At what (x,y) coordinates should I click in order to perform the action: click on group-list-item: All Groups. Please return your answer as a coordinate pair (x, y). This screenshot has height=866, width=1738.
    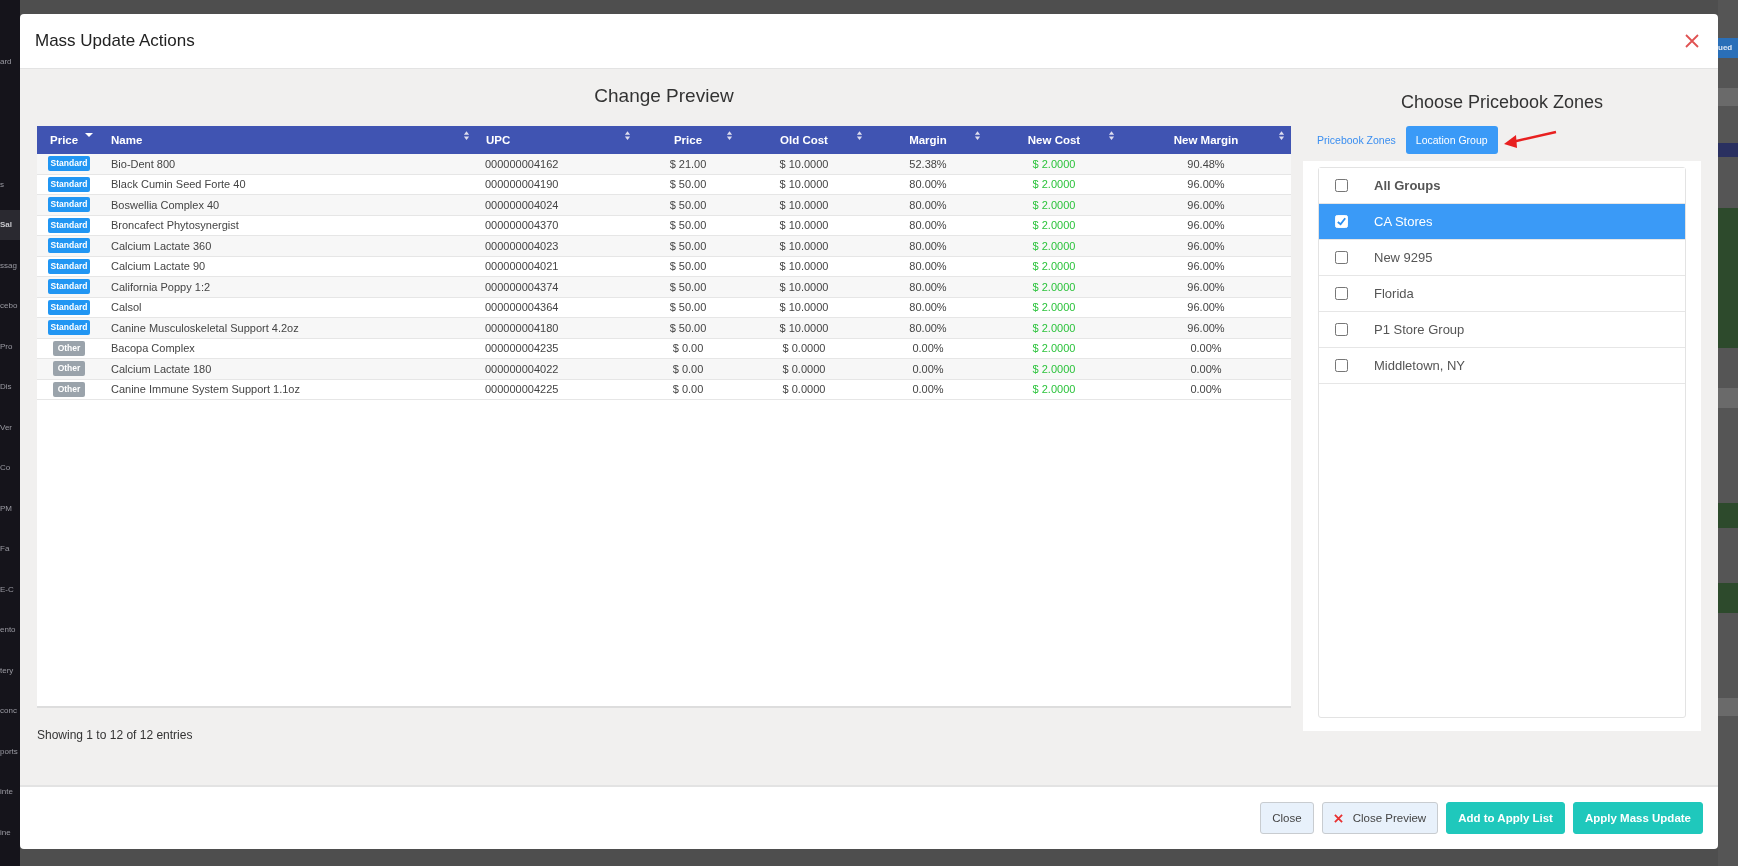
    Looking at the image, I should click on (1502, 186).